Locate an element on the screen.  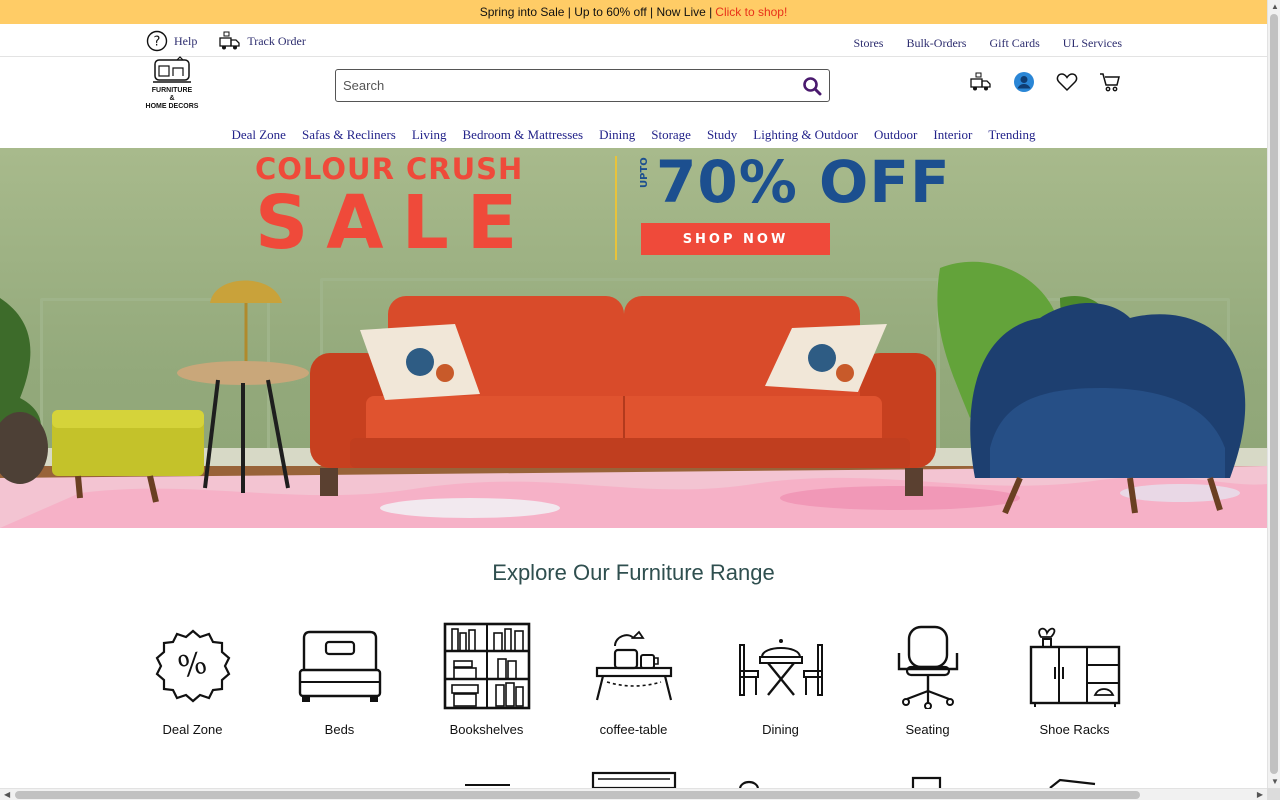
delivery-button is located at coordinates (981, 82).